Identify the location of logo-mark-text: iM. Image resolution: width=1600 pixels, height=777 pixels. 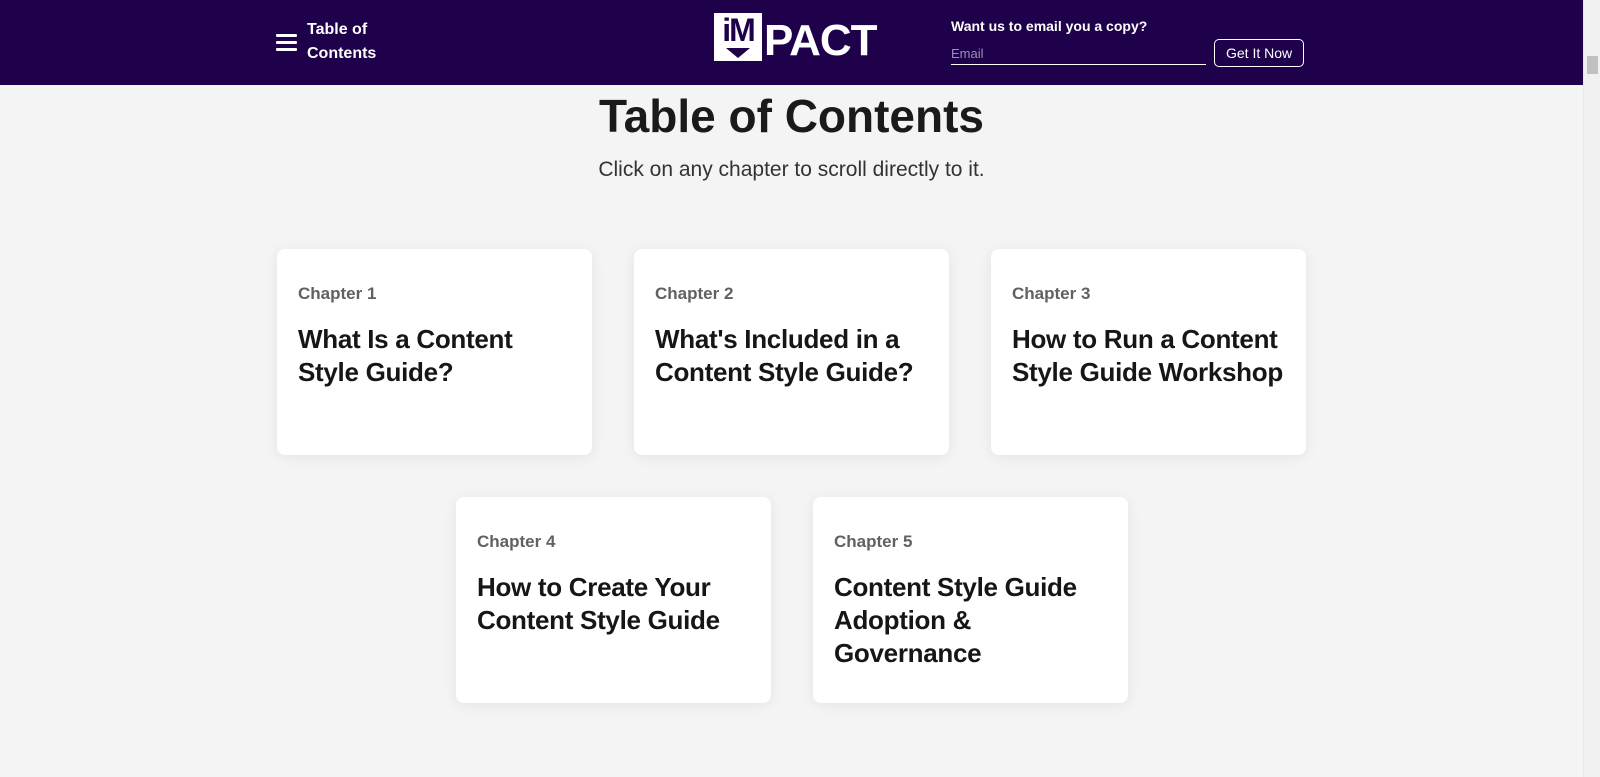
(739, 30).